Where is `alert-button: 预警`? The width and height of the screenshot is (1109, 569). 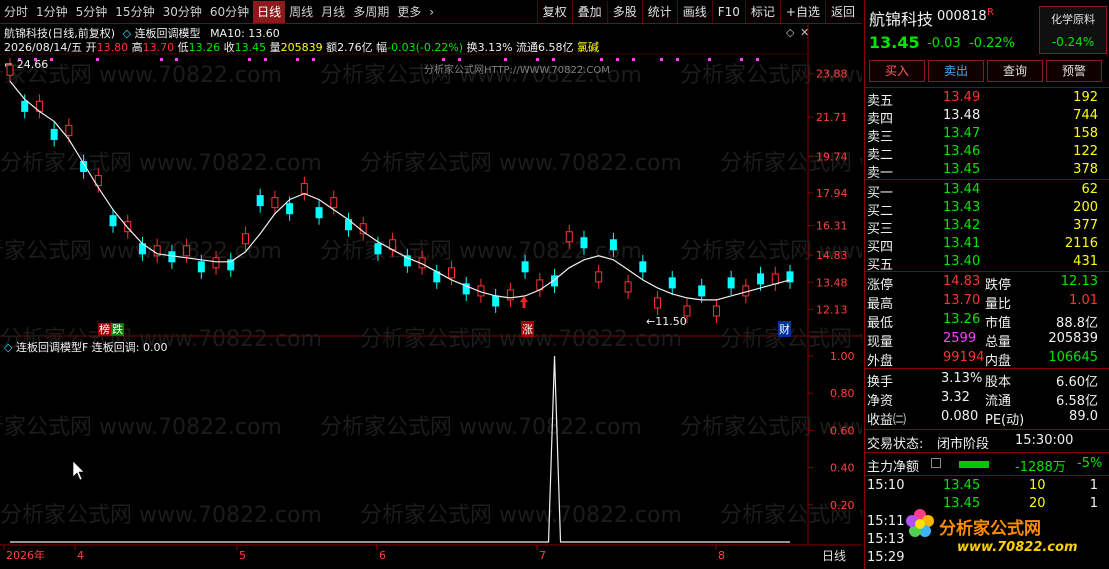
alert-button: 预警 is located at coordinates (1074, 71).